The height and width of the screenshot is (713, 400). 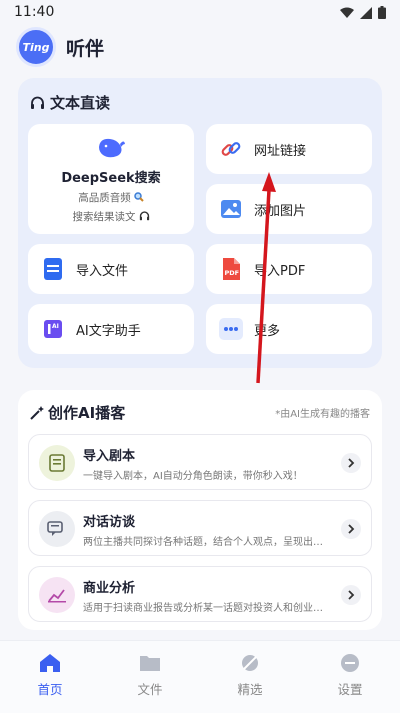 What do you see at coordinates (250, 675) in the screenshot?
I see `nav-featured: 精选` at bounding box center [250, 675].